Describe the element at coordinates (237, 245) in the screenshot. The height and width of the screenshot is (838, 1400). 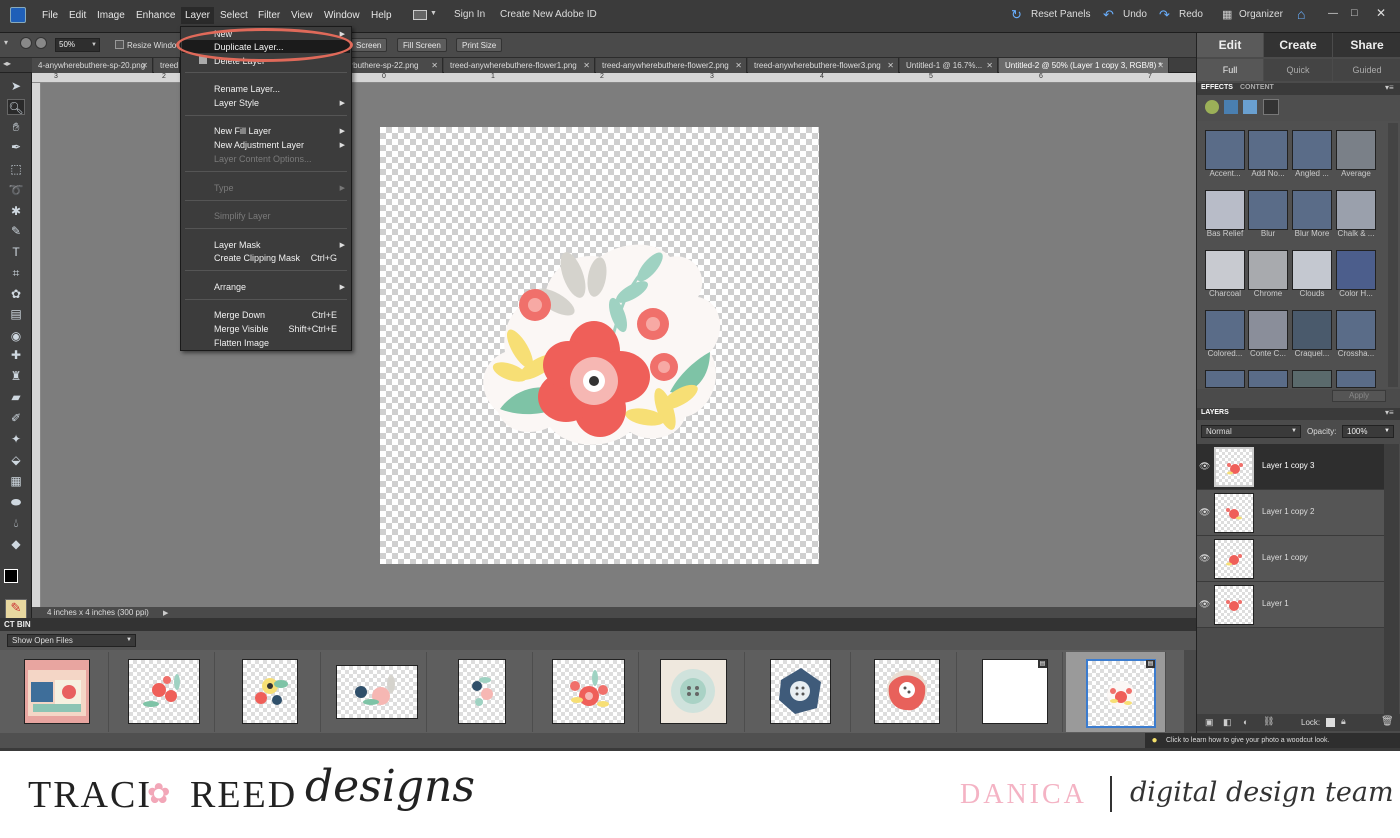
I see `menu-item-layer-mask: Layer Mask` at that location.